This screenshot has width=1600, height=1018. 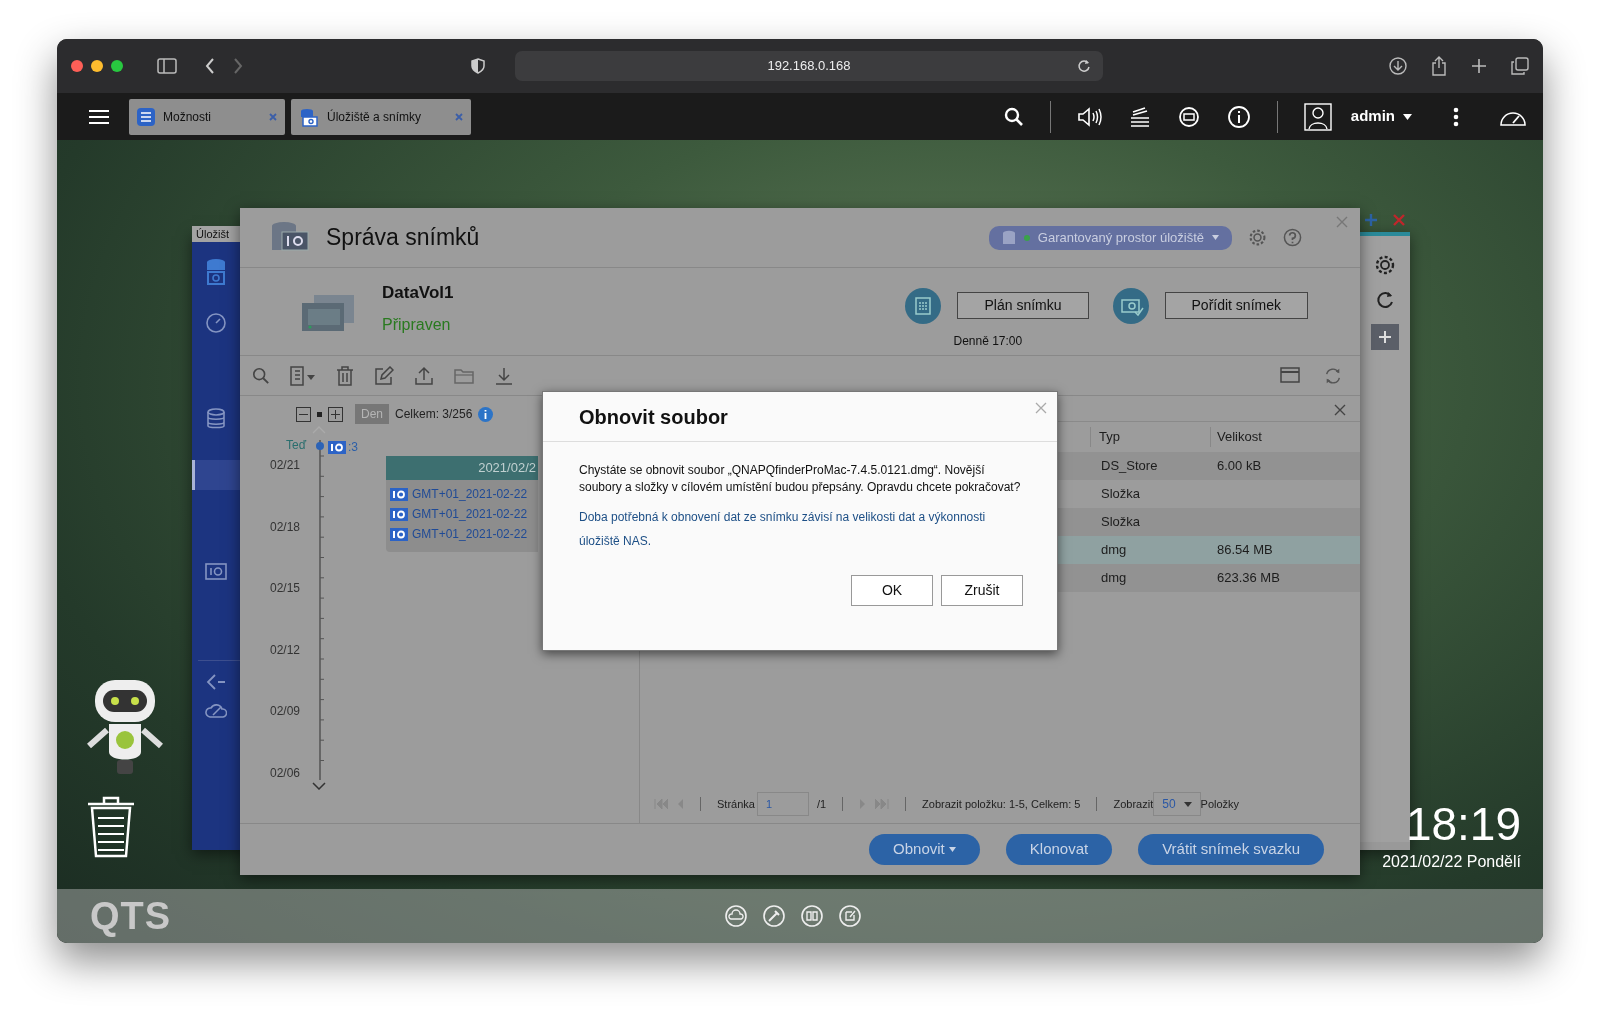 What do you see at coordinates (1001, 804) in the screenshot?
I see `items-summary: Zobrazit položku: 1-5, Celkem: 5` at bounding box center [1001, 804].